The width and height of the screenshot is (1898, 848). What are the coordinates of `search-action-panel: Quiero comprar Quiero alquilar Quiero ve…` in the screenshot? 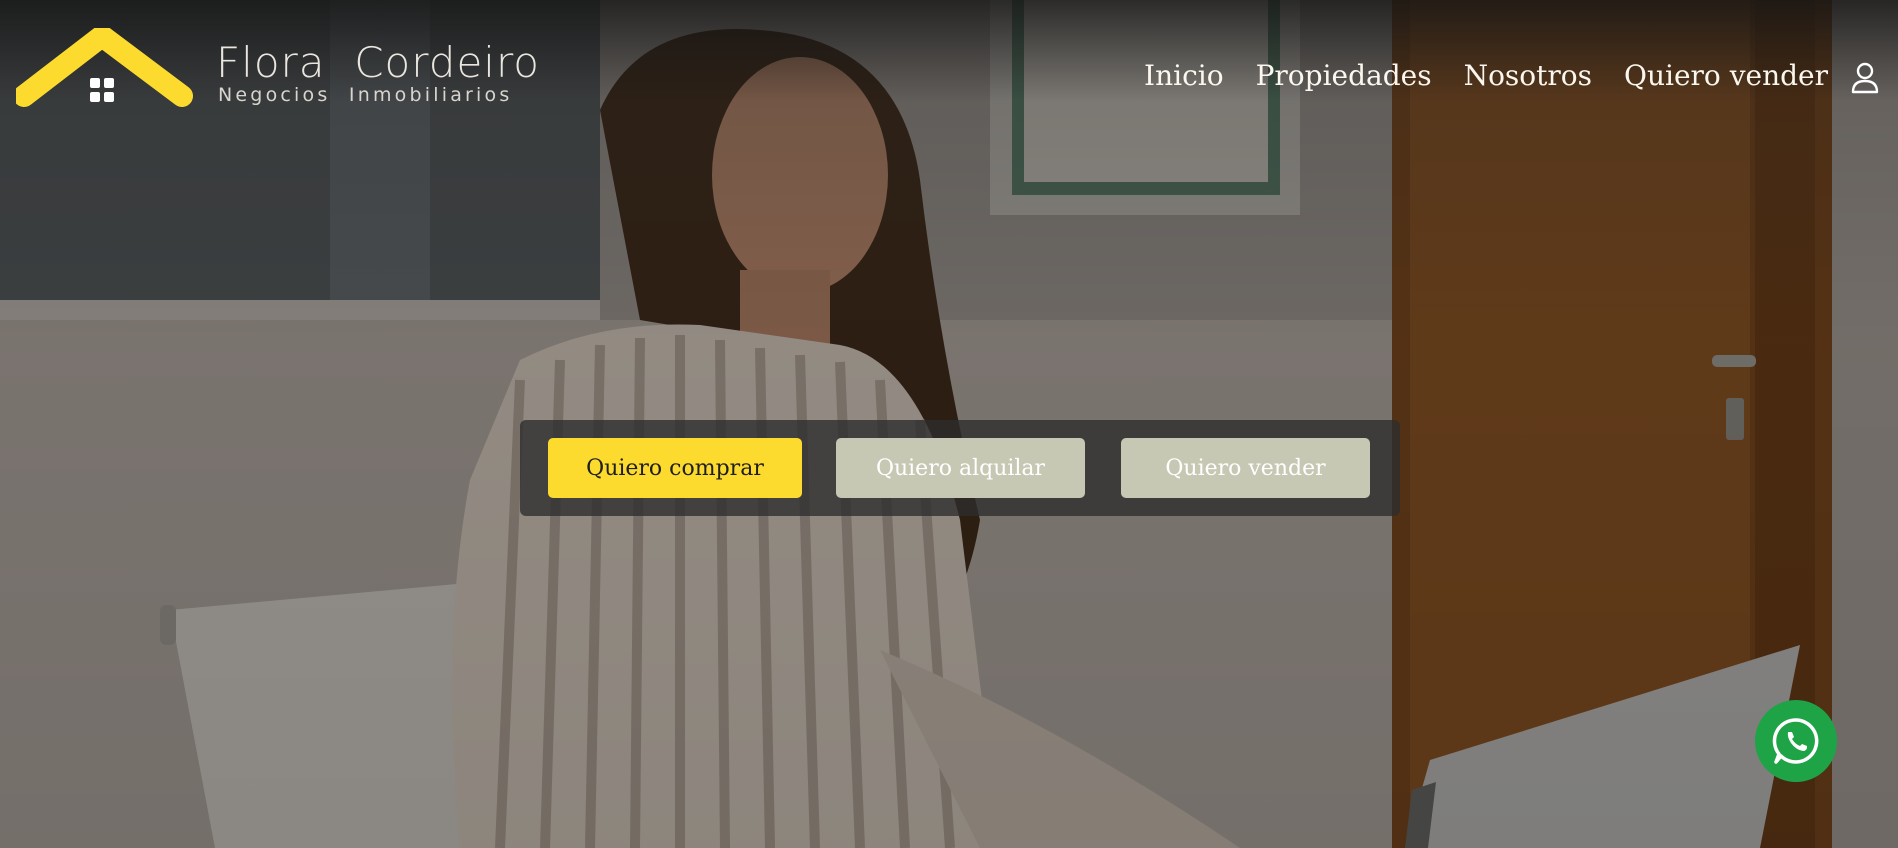 It's located at (960, 468).